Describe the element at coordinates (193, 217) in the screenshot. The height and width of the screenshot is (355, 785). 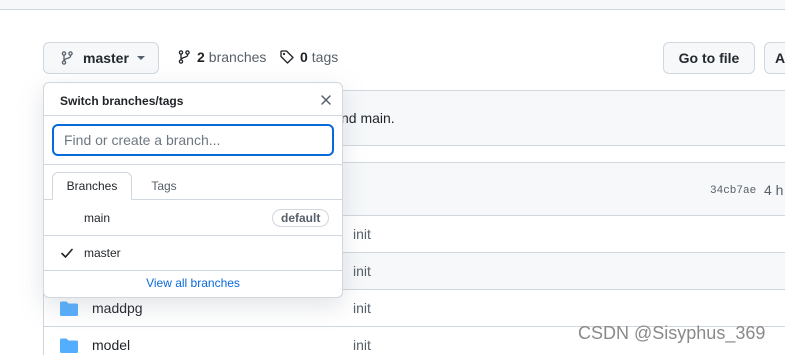
I see `branch-item-main: main default` at that location.